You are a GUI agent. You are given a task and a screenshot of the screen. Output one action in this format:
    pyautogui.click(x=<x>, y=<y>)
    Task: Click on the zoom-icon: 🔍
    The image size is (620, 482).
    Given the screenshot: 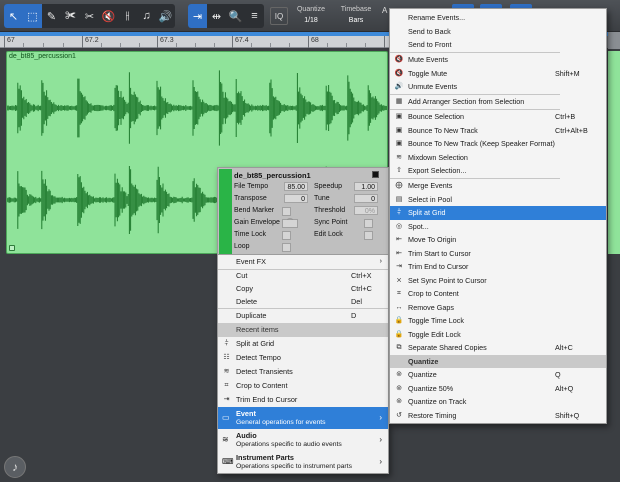 What is the action you would take?
    pyautogui.click(x=235, y=16)
    